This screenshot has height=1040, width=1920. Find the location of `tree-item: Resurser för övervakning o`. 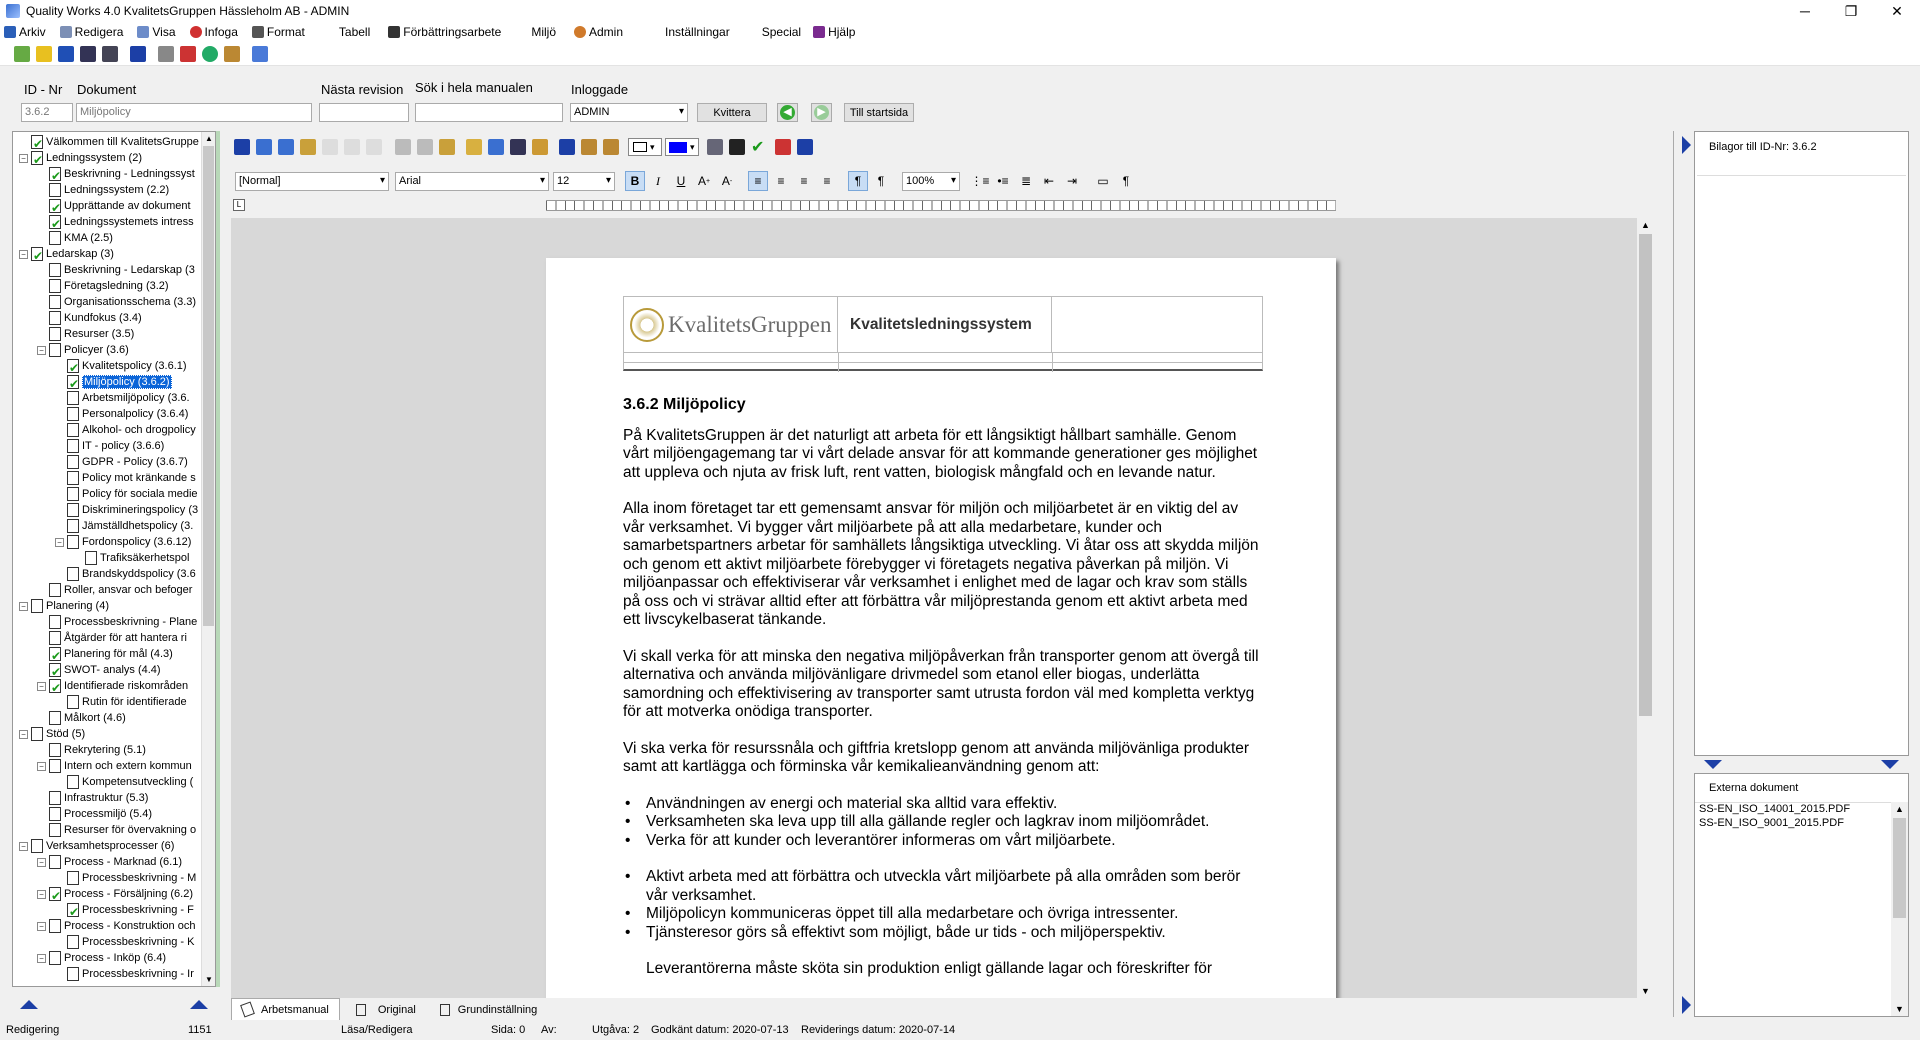

tree-item: Resurser för övervakning o is located at coordinates (116, 830).